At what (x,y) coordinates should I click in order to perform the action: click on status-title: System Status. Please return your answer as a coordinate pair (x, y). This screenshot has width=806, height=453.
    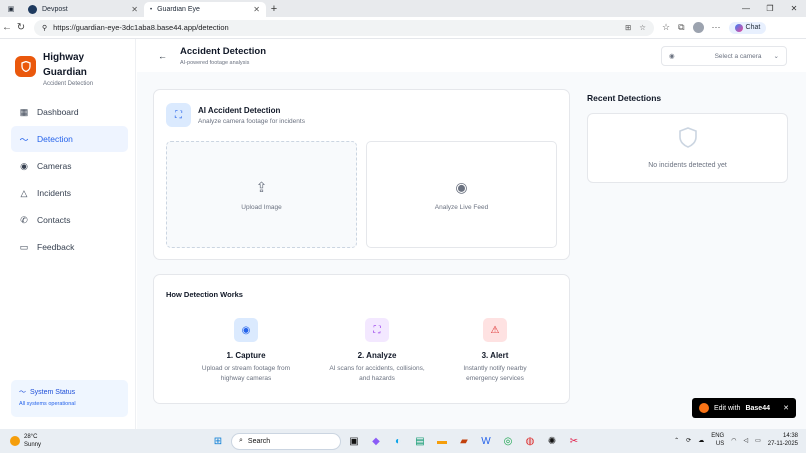
    Looking at the image, I should click on (53, 392).